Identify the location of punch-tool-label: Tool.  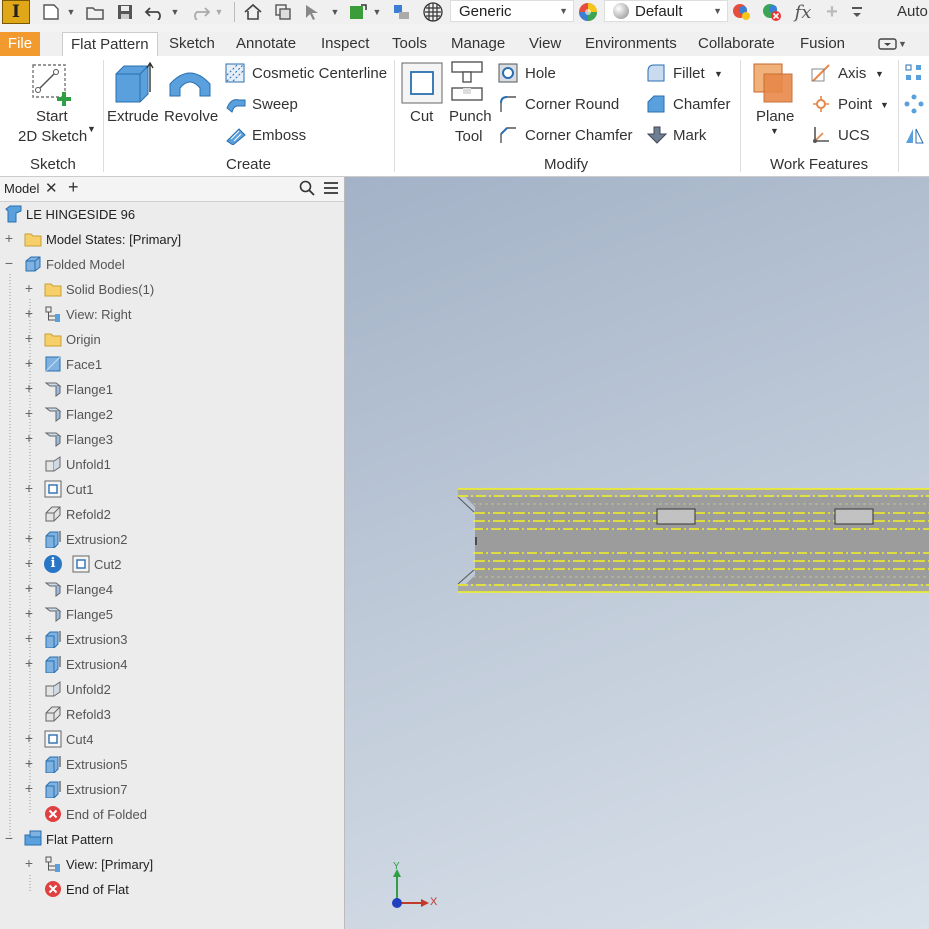
(469, 136).